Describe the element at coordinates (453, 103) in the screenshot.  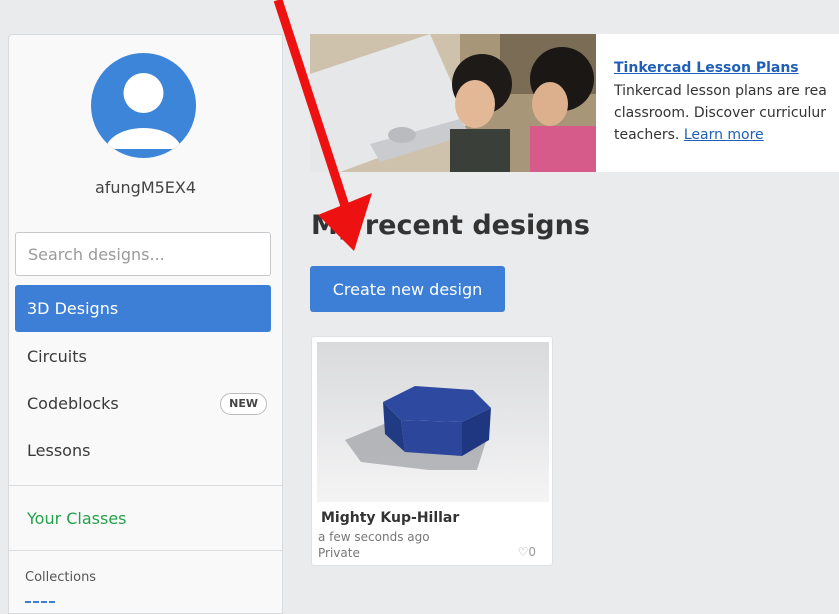
I see `banner-photo` at that location.